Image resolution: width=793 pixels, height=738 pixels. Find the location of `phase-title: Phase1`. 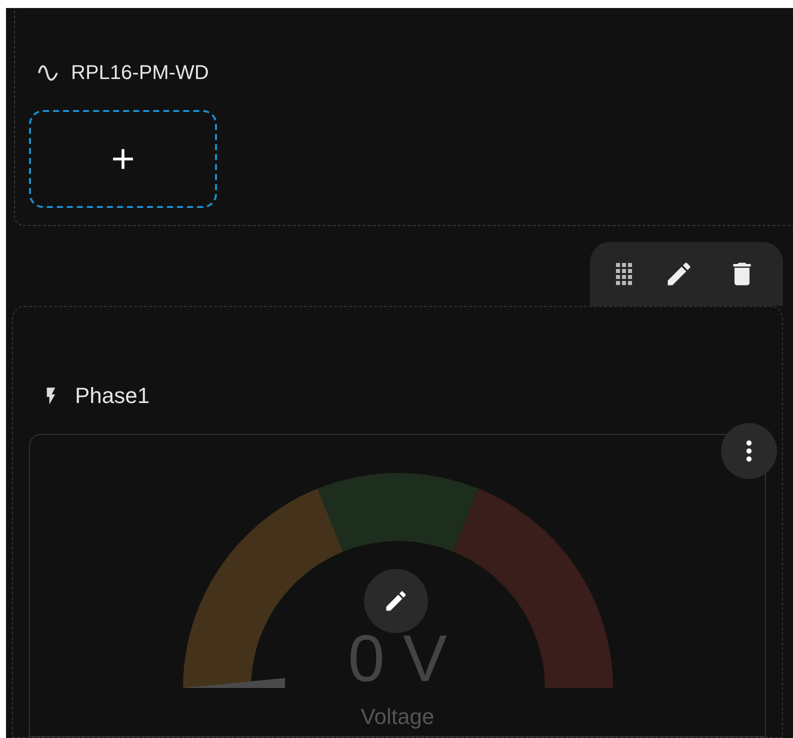

phase-title: Phase1 is located at coordinates (112, 396).